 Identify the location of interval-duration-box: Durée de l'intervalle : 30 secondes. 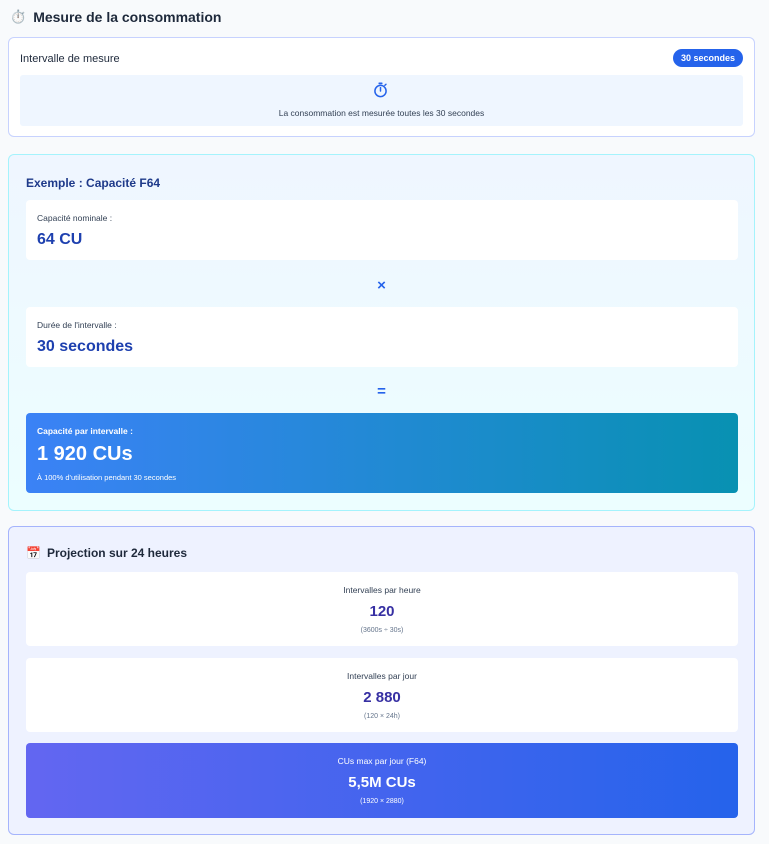
(382, 337).